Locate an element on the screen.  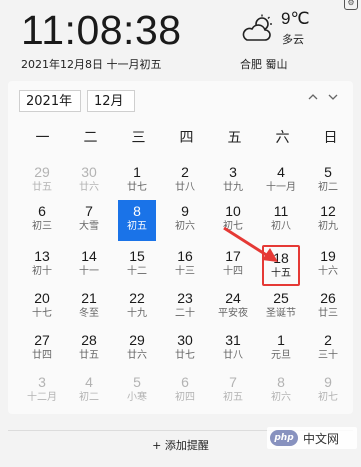
calendar-day: 2 廿八 is located at coordinates (185, 181).